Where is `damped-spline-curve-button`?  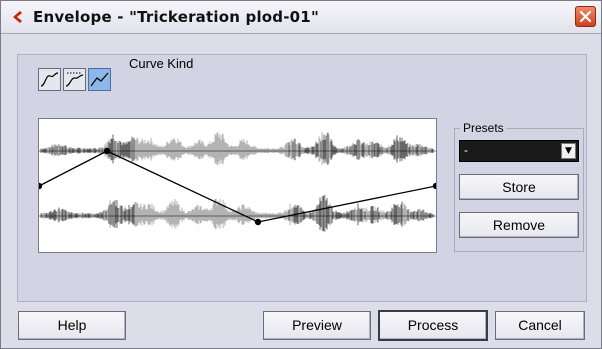
damped-spline-curve-button is located at coordinates (74, 79).